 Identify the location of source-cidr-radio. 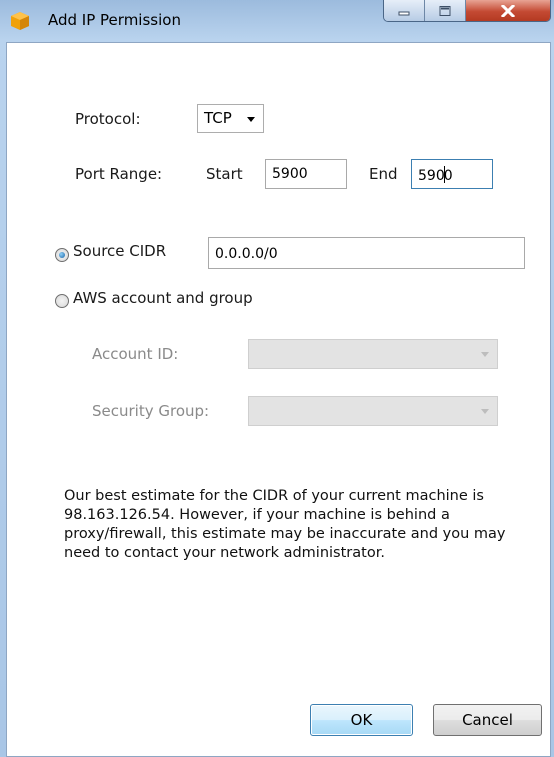
(62, 255).